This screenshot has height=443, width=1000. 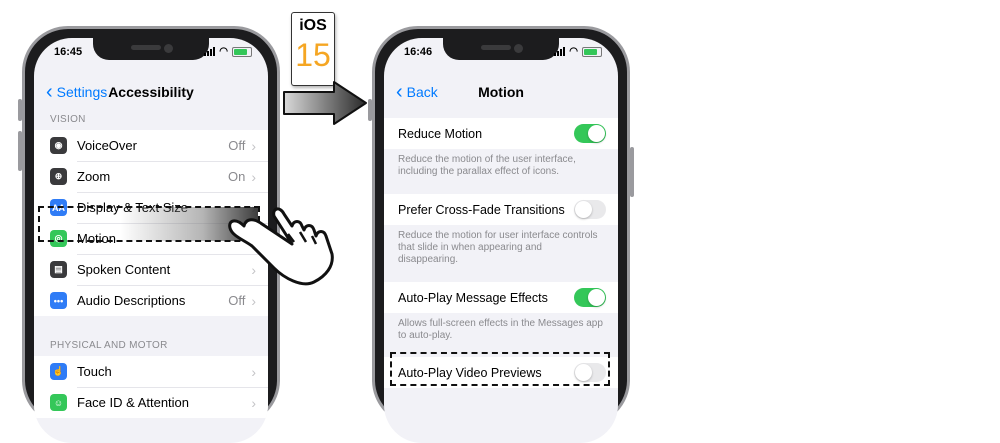 I want to click on nav-bar: ‹ Back Motion, so click(x=501, y=92).